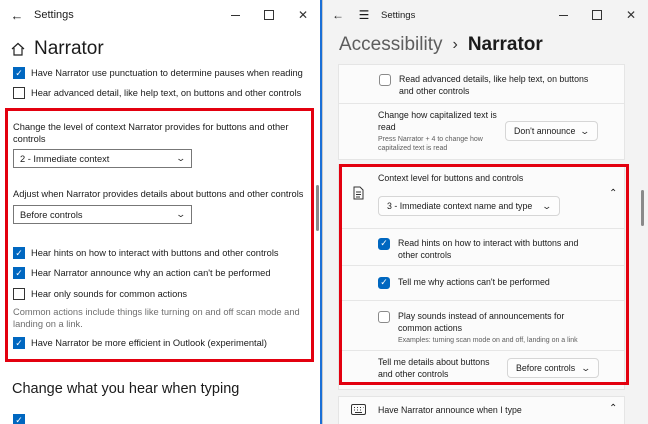  What do you see at coordinates (358, 193) in the screenshot?
I see `document-icon` at bounding box center [358, 193].